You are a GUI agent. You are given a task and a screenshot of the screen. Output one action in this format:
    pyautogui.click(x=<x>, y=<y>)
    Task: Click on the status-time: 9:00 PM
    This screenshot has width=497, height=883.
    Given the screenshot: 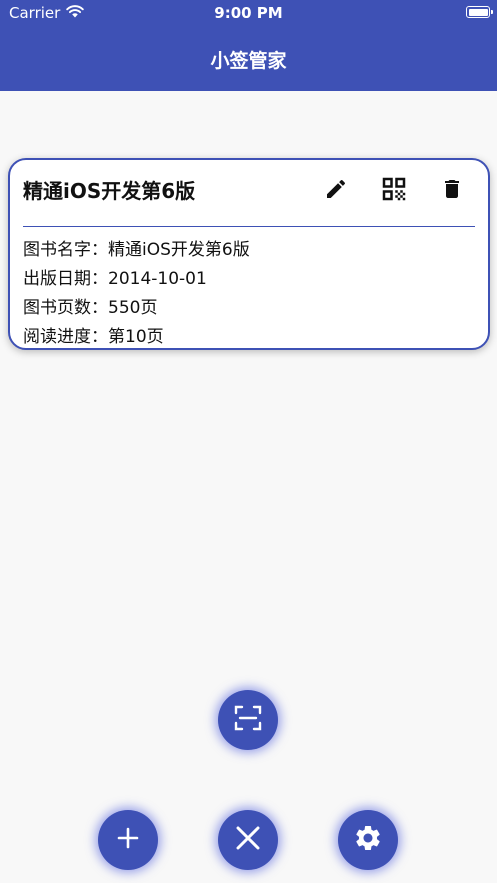 What is the action you would take?
    pyautogui.click(x=248, y=13)
    